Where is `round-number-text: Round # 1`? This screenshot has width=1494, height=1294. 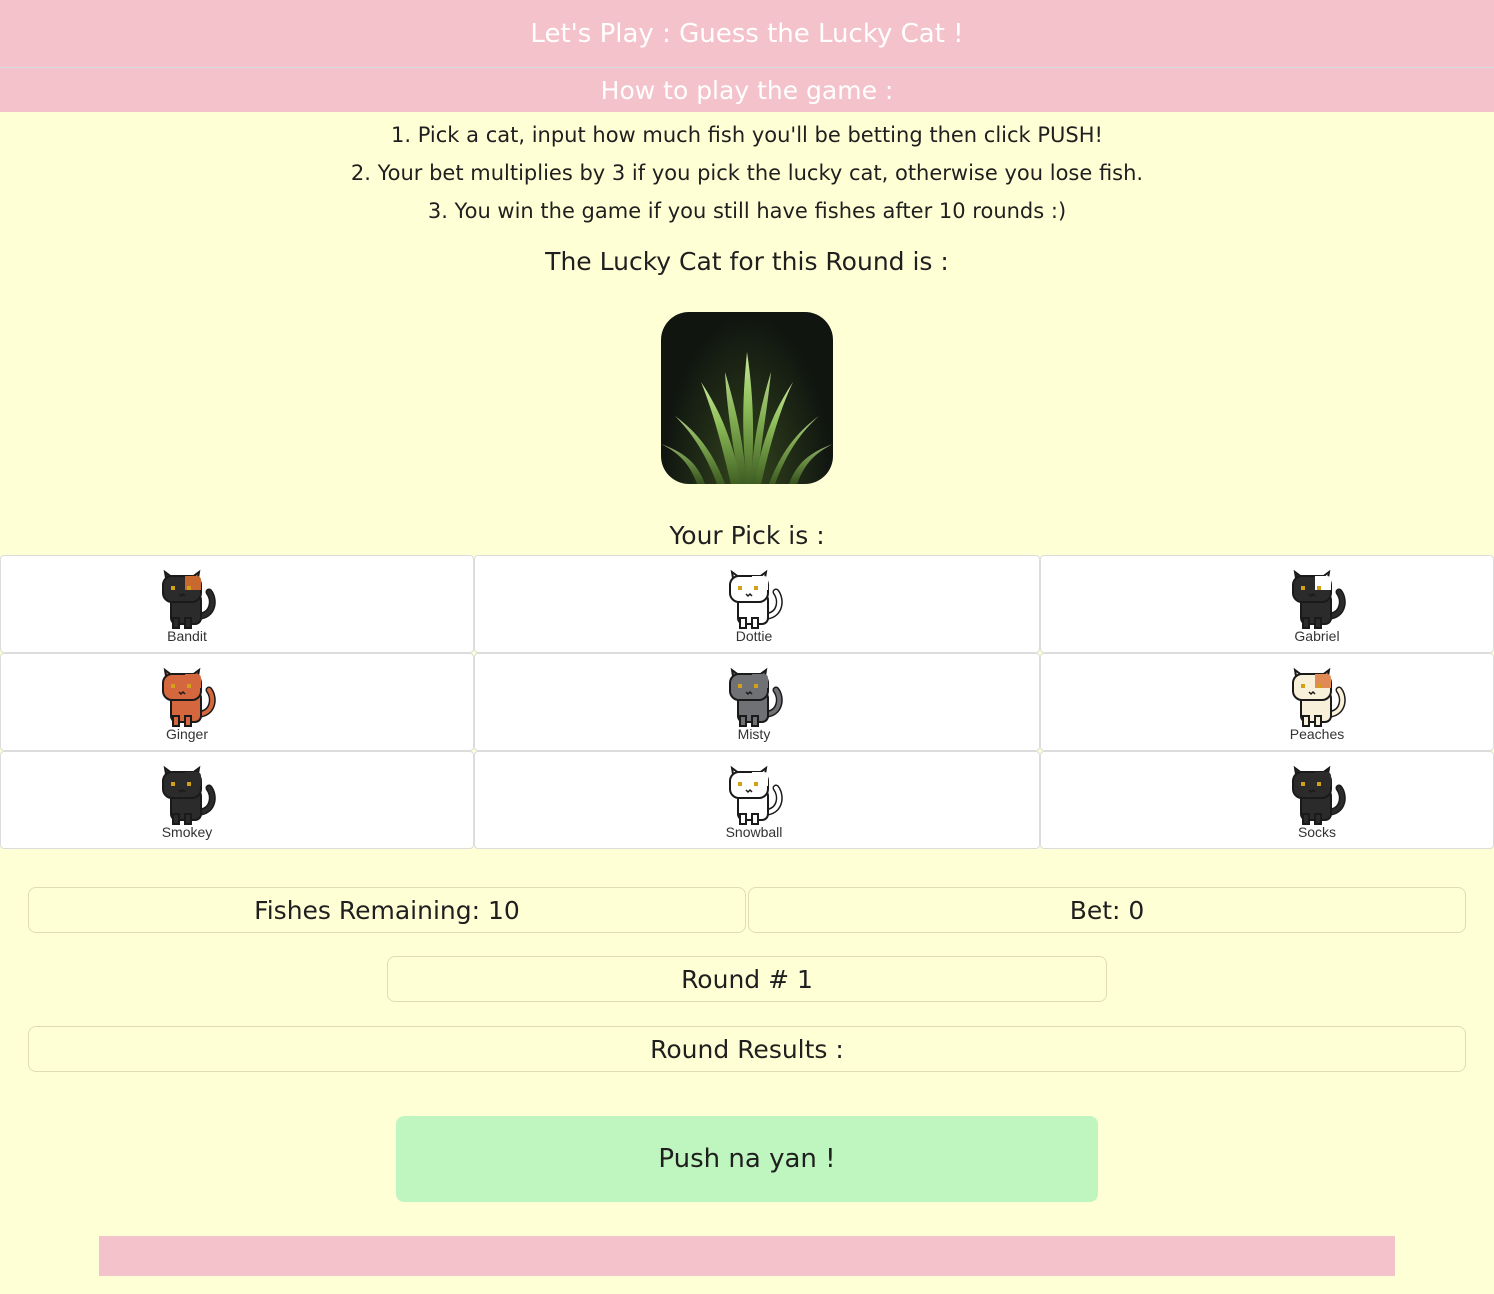 round-number-text: Round # 1 is located at coordinates (747, 979).